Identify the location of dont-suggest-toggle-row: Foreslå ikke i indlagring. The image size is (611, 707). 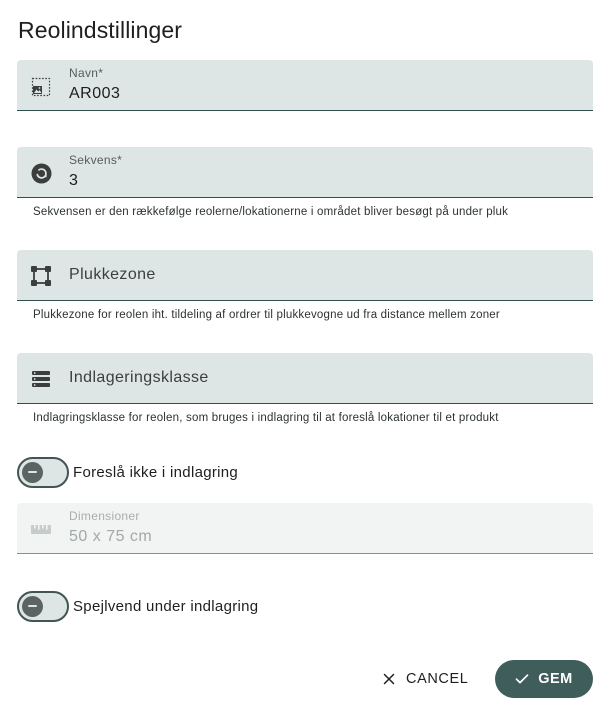
(127, 472).